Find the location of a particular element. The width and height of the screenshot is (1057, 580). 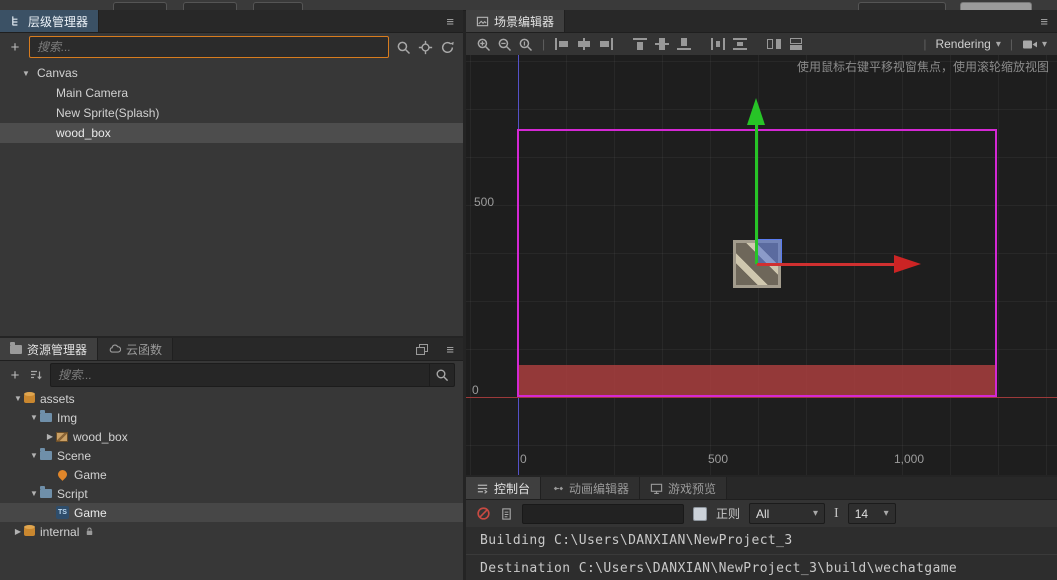

zoom-reset-icon is located at coordinates (525, 44).